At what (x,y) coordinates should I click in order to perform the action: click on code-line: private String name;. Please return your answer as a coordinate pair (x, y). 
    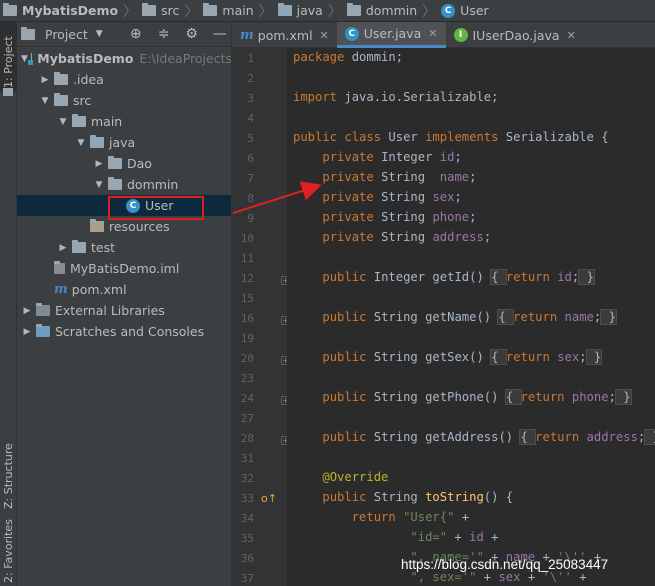
    Looking at the image, I should click on (384, 177).